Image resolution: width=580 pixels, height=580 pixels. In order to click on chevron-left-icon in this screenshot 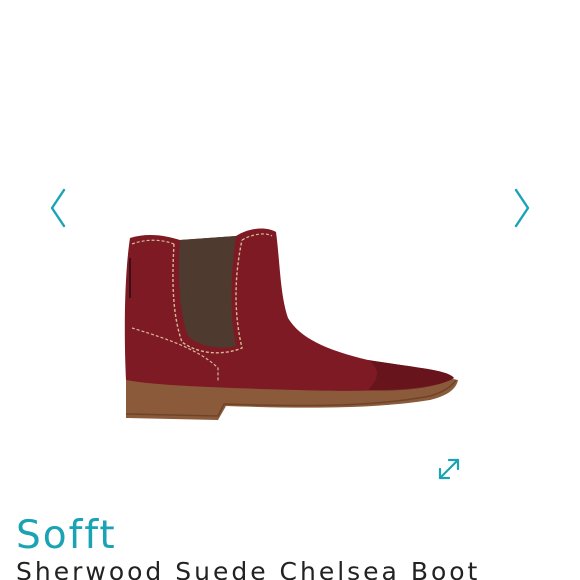, I will do `click(58, 208)`.